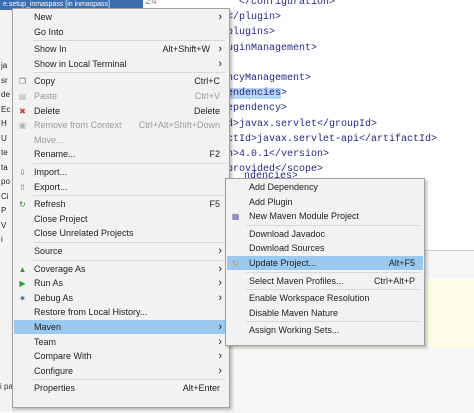 This screenshot has height=413, width=474. What do you see at coordinates (4, 210) in the screenshot?
I see `tree-item-label: P` at bounding box center [4, 210].